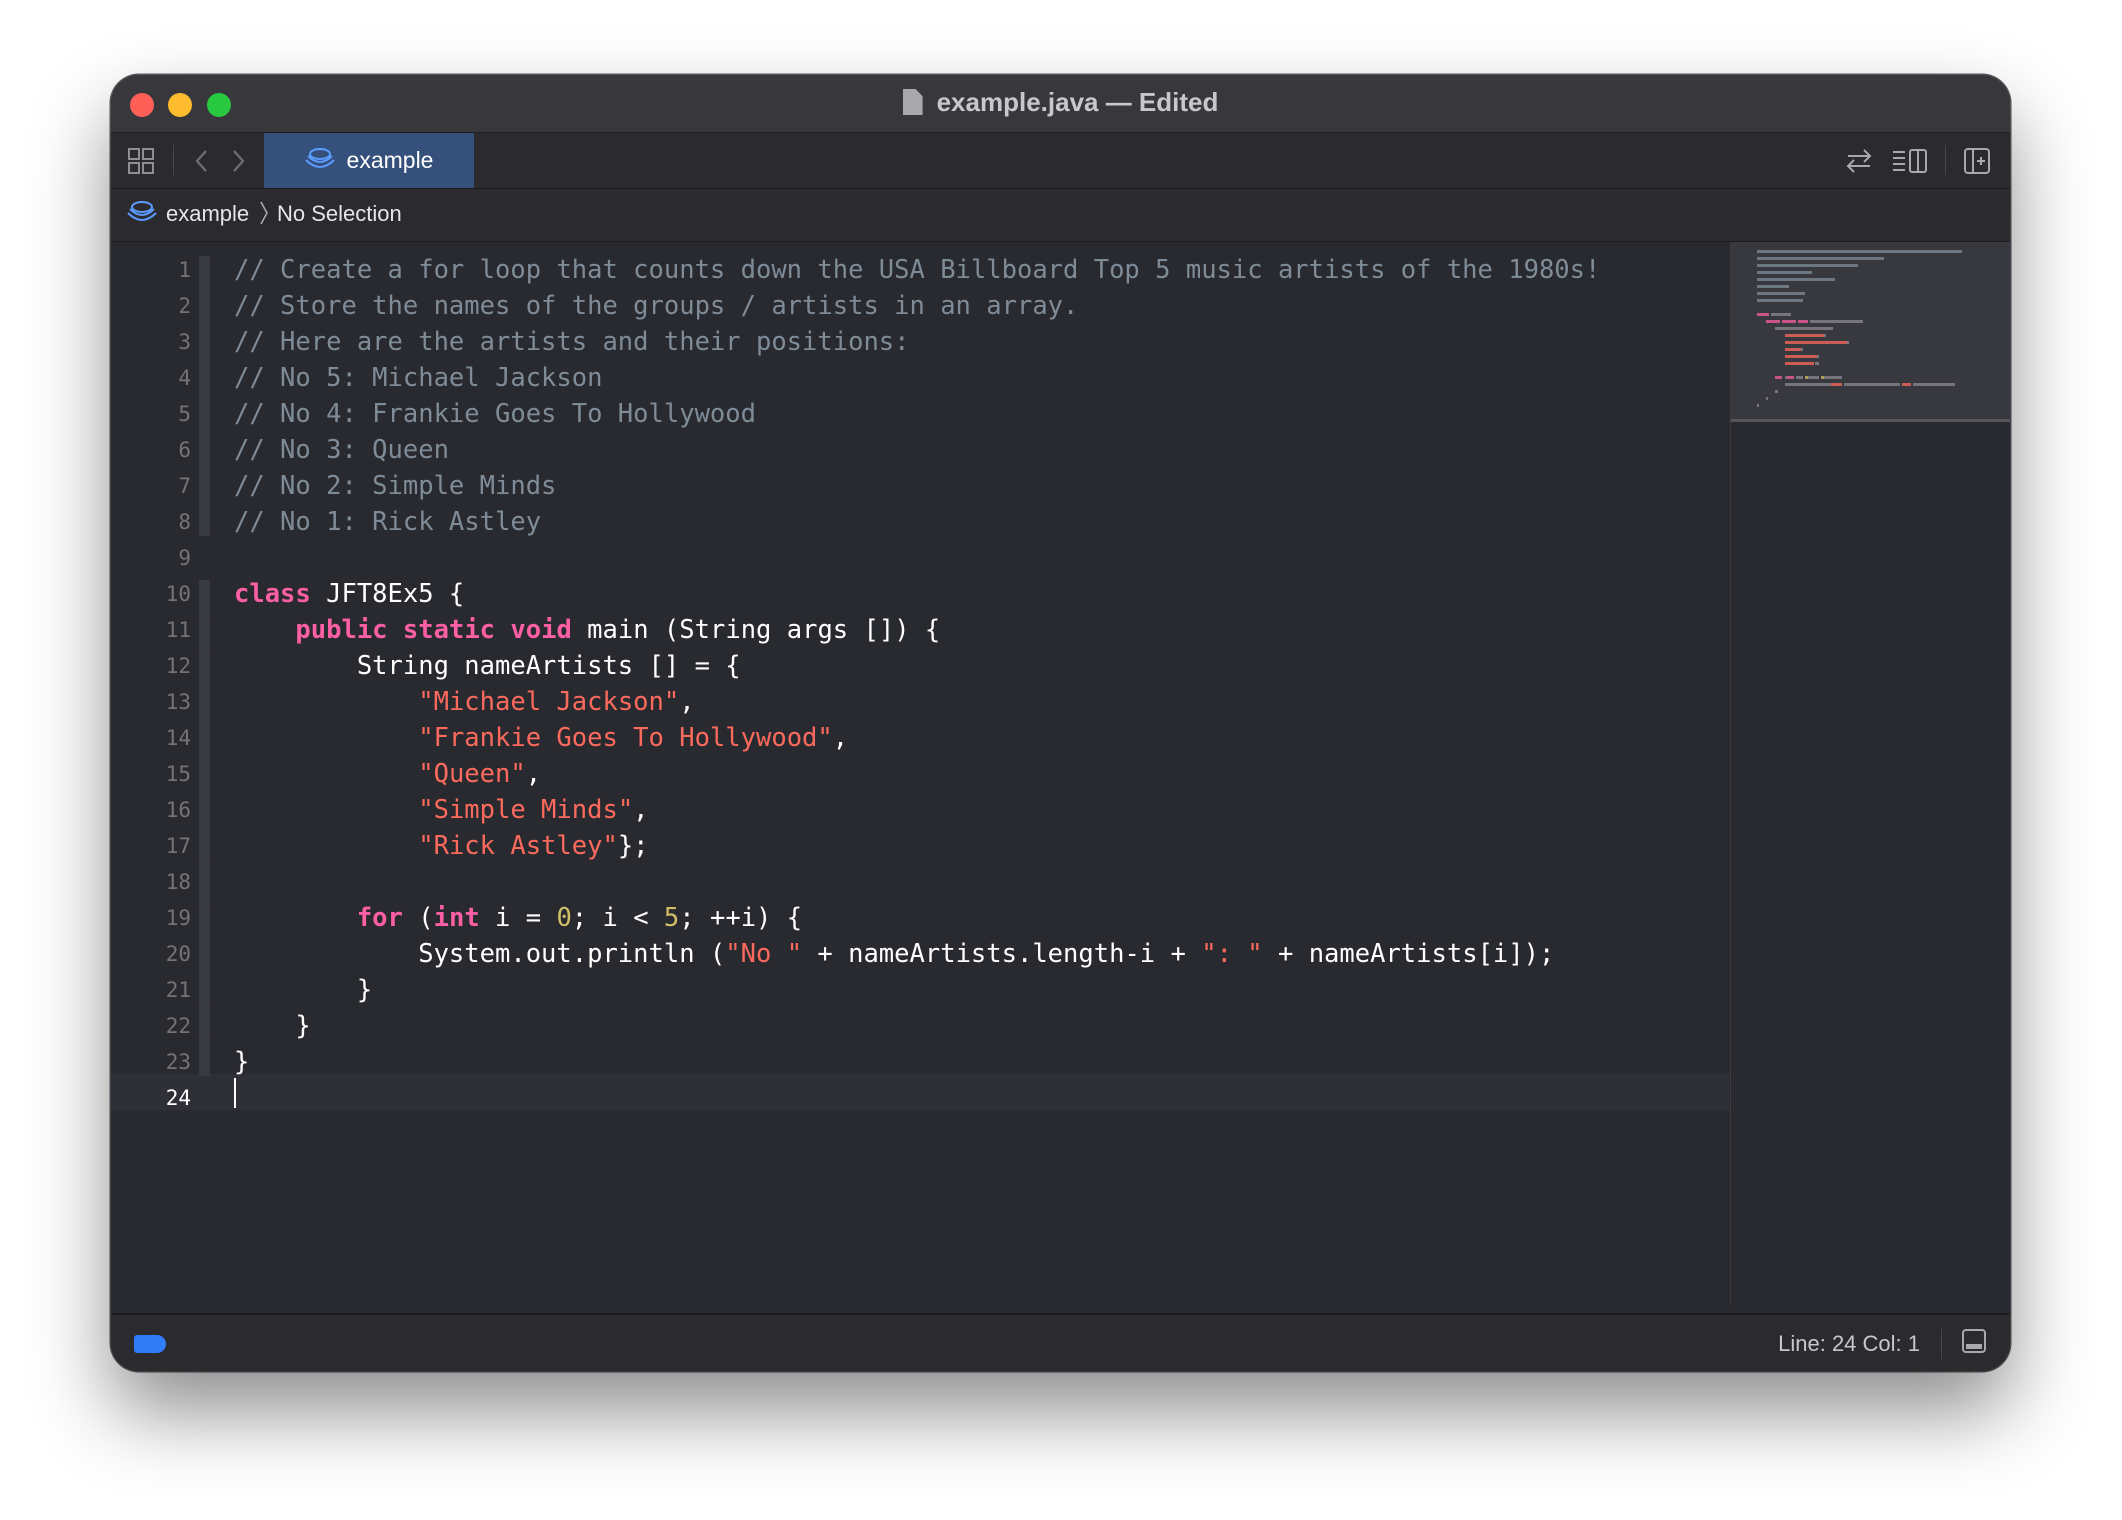 The height and width of the screenshot is (1520, 2122). What do you see at coordinates (1077, 102) in the screenshot?
I see `window-title-text: example.java — Edited` at bounding box center [1077, 102].